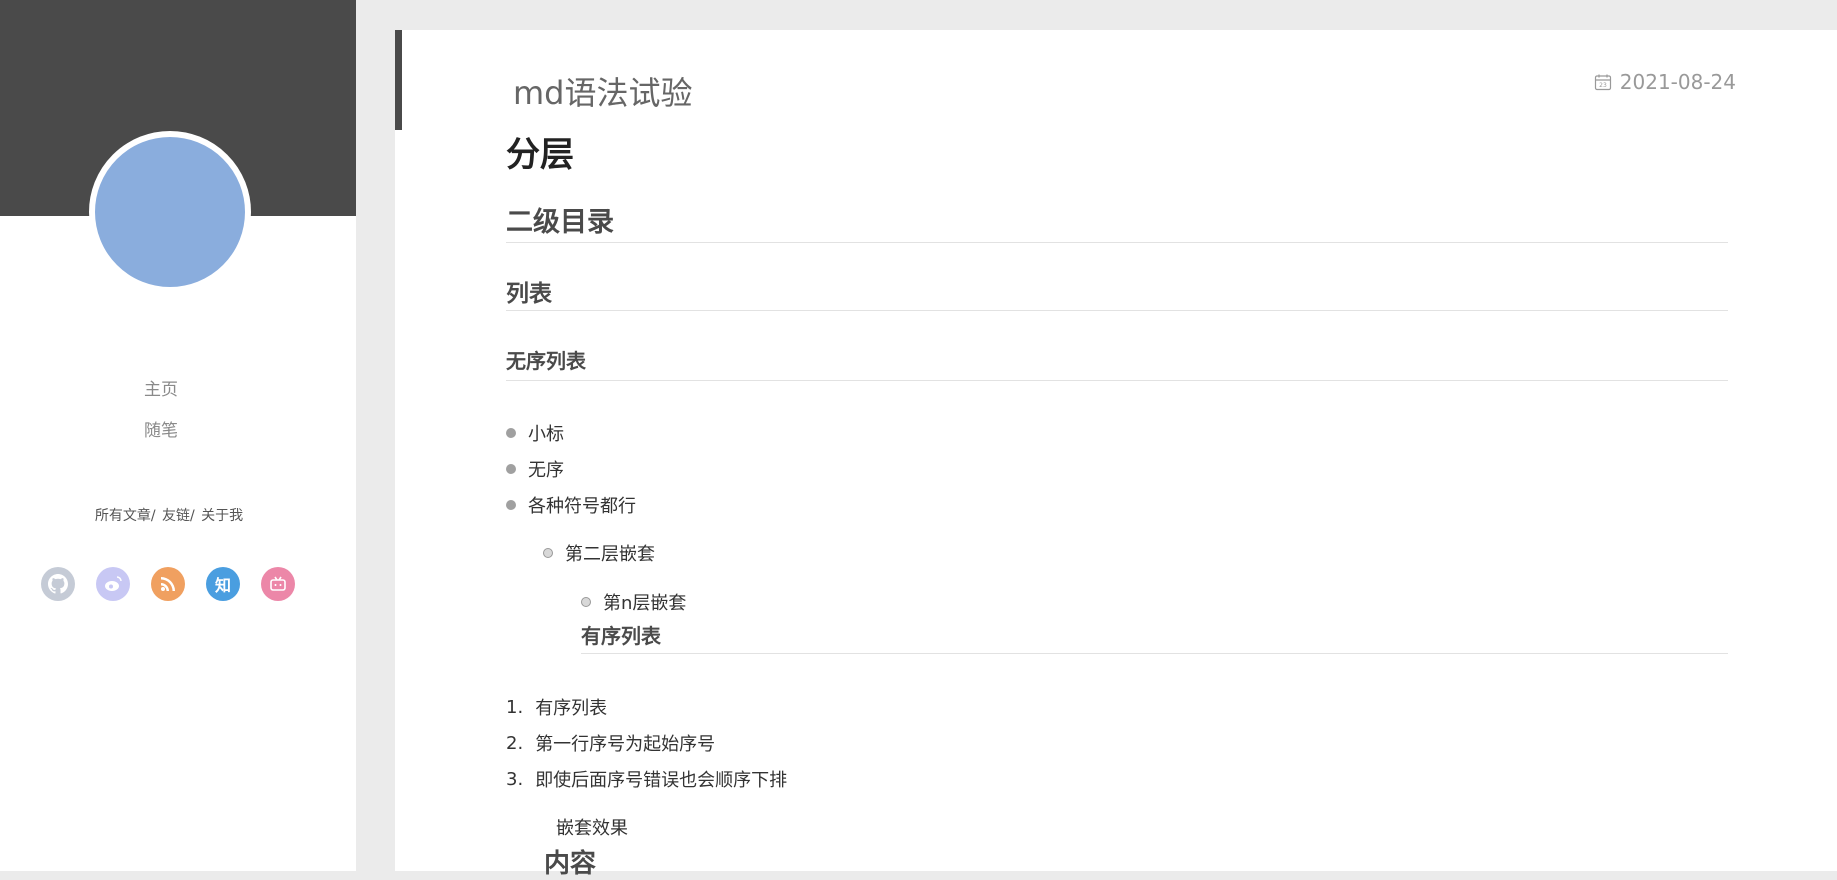  What do you see at coordinates (625, 744) in the screenshot?
I see `ordered-item-text: 第一行序号为起始序号` at bounding box center [625, 744].